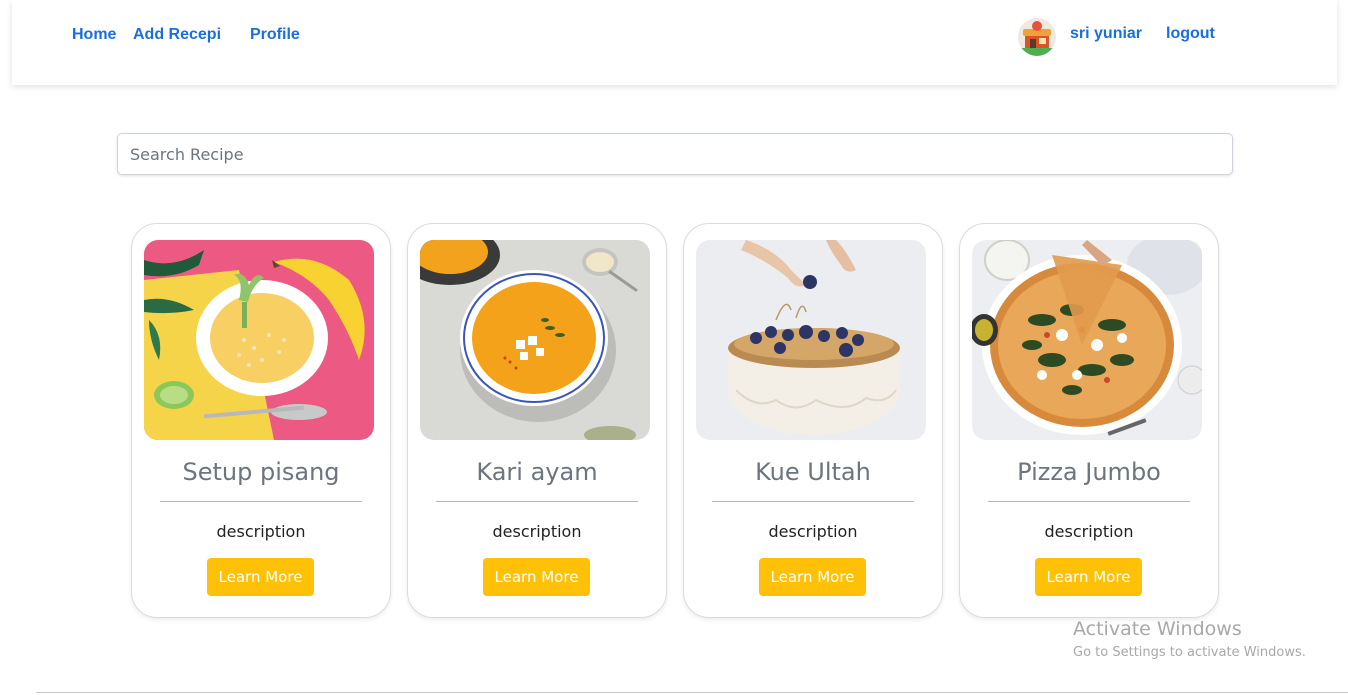 The height and width of the screenshot is (695, 1348). I want to click on recipe-image-cake, so click(811, 340).